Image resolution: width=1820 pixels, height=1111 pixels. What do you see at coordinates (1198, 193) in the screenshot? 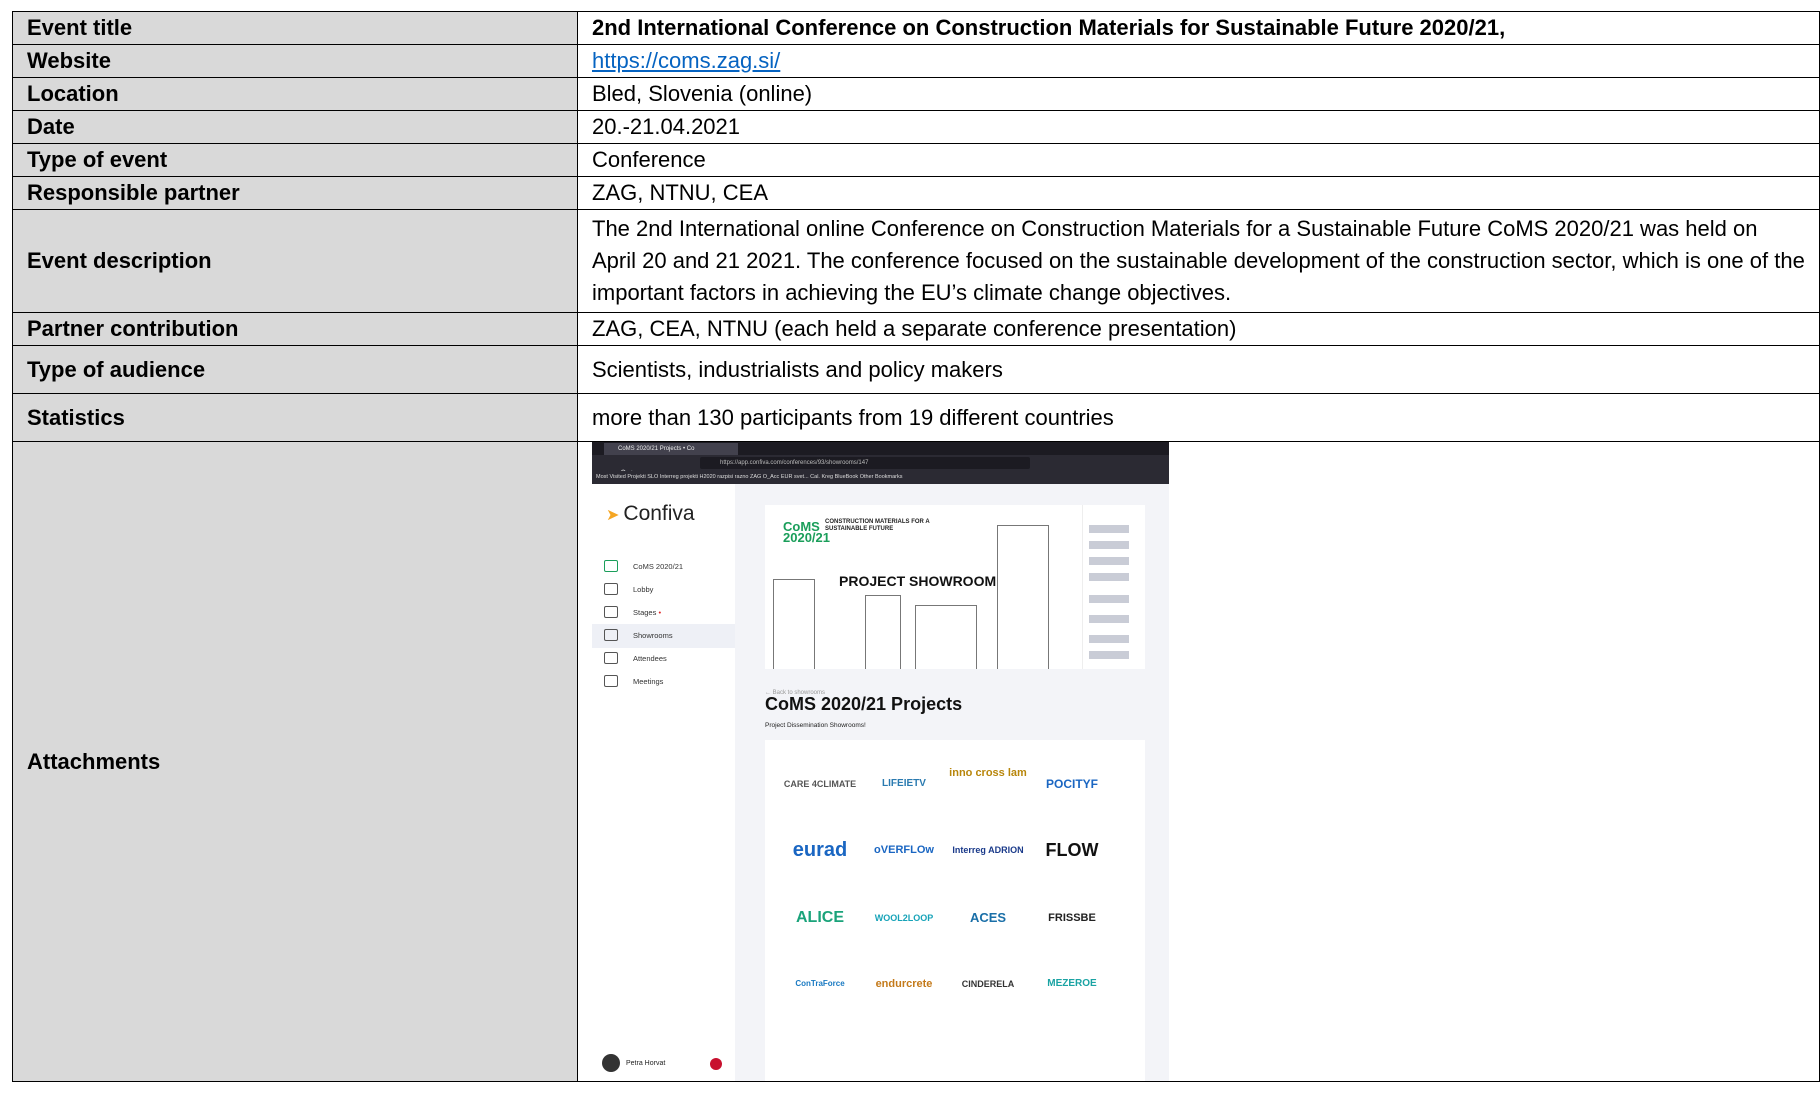
I see `responsible-partner-value: ZAG, NTNU, CEA` at bounding box center [1198, 193].